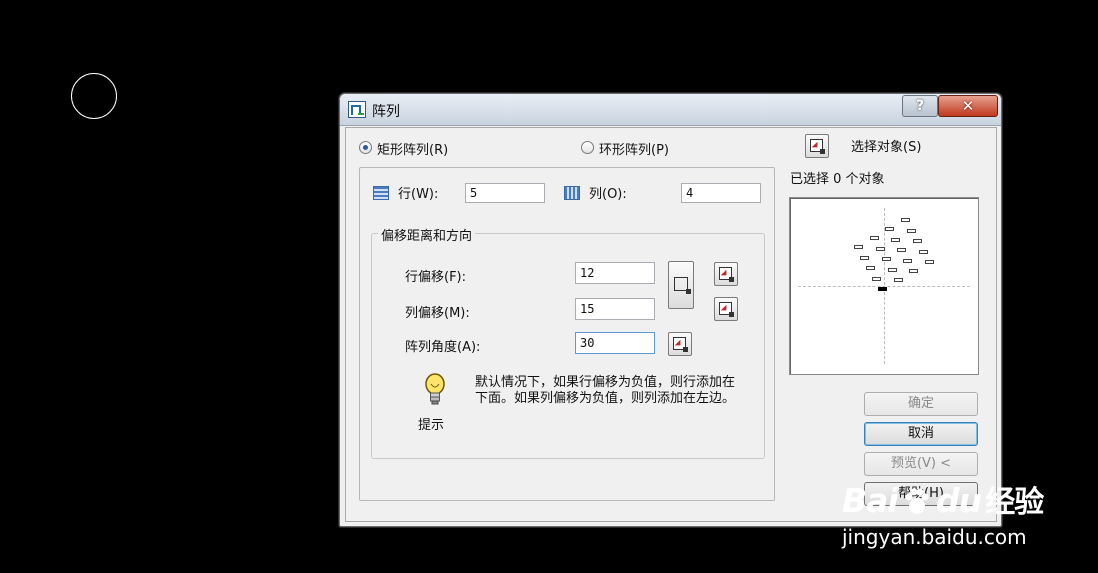 This screenshot has width=1098, height=573. I want to click on close-button: ✕, so click(968, 106).